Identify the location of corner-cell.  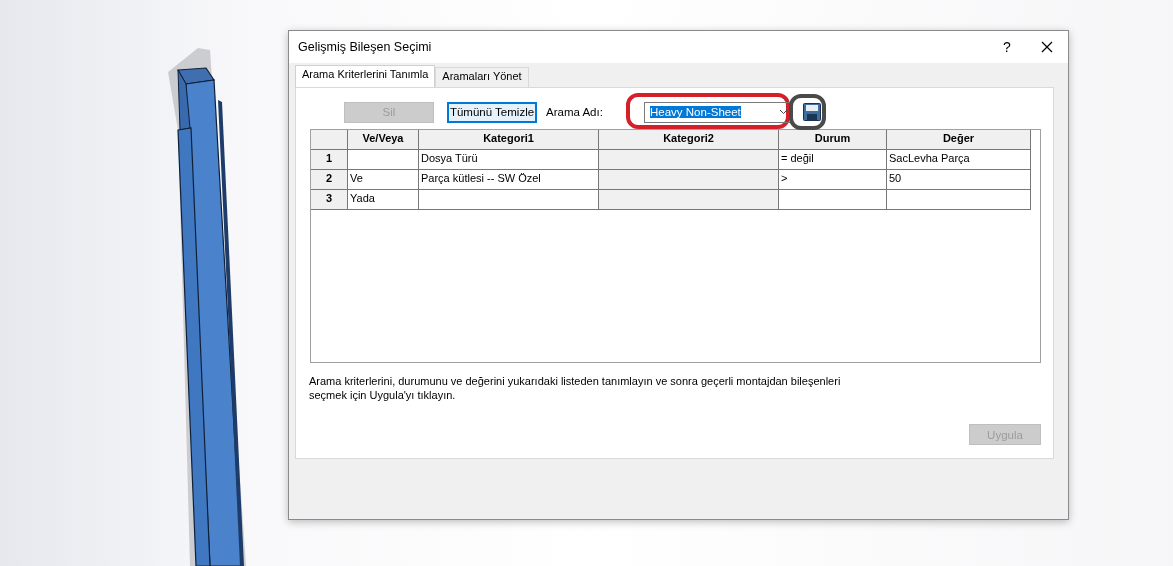
(329, 140).